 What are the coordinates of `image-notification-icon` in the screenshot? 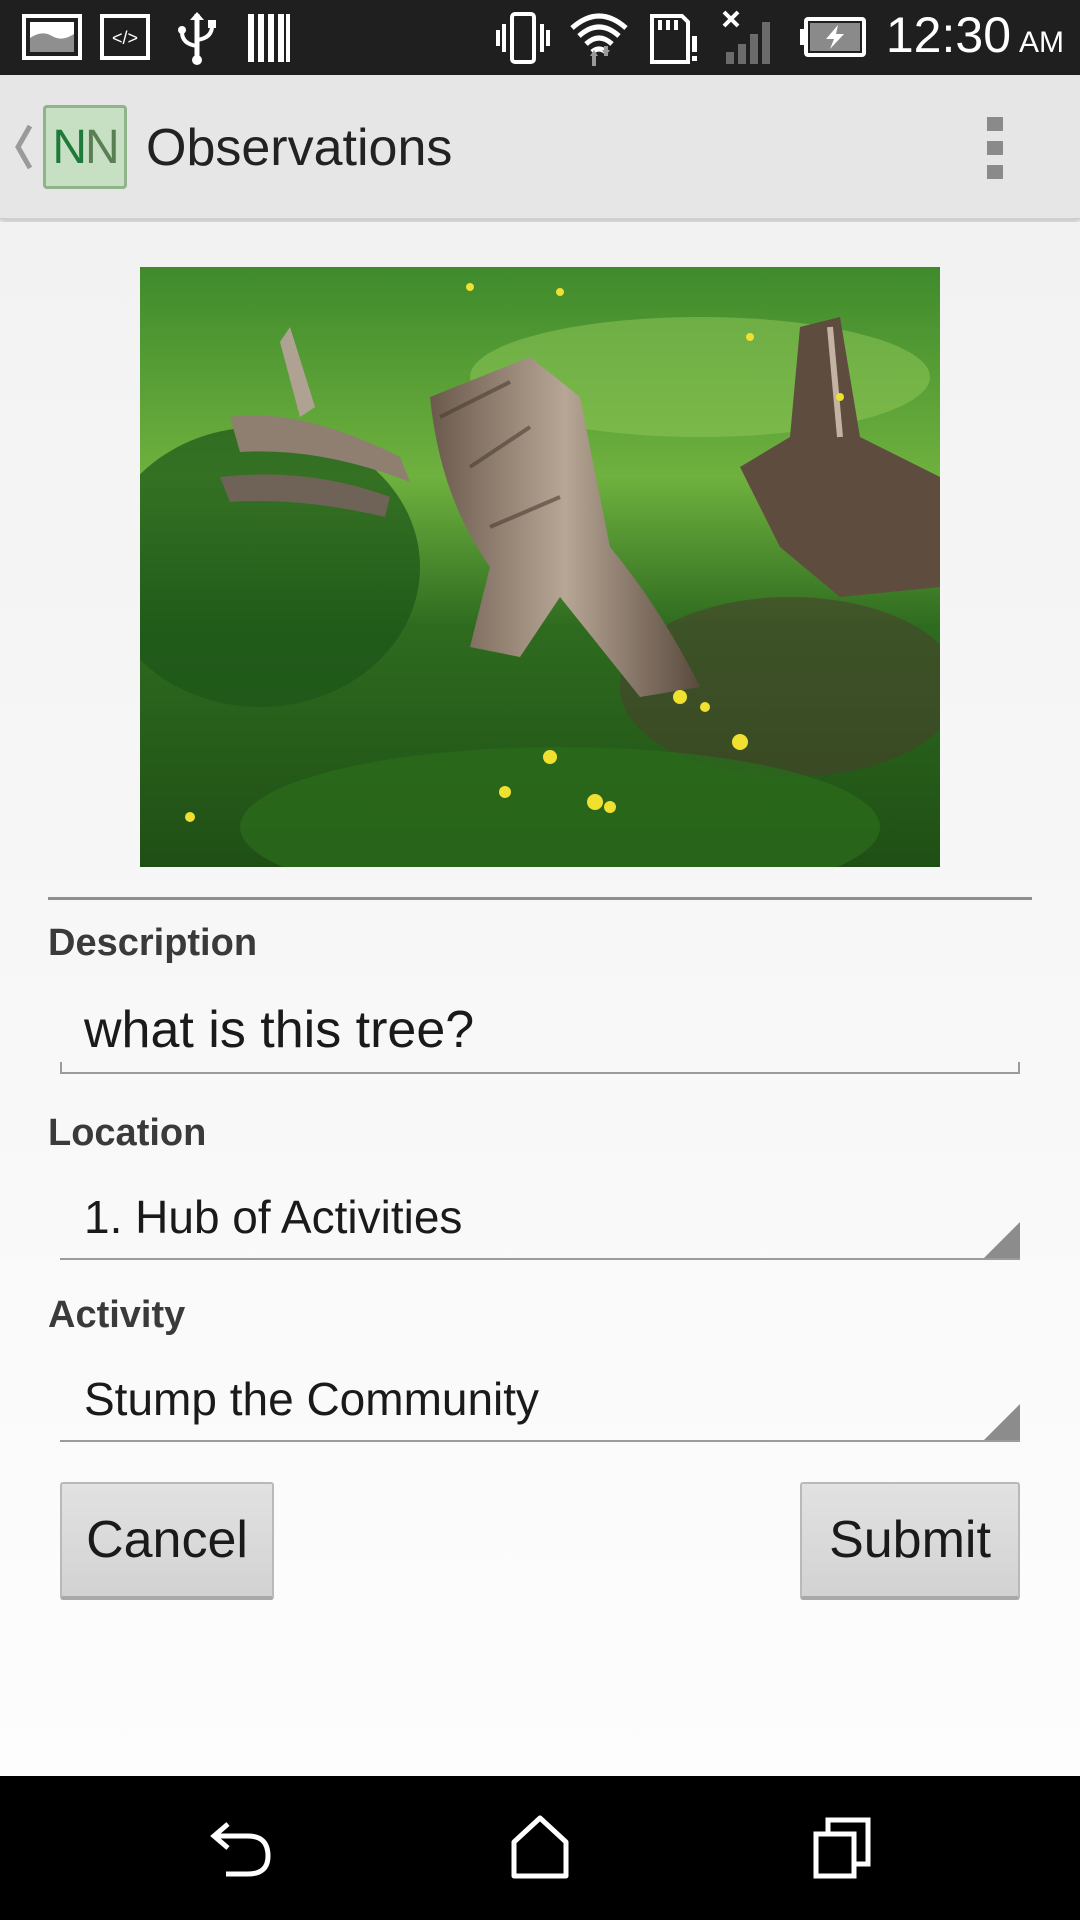 It's located at (52, 37).